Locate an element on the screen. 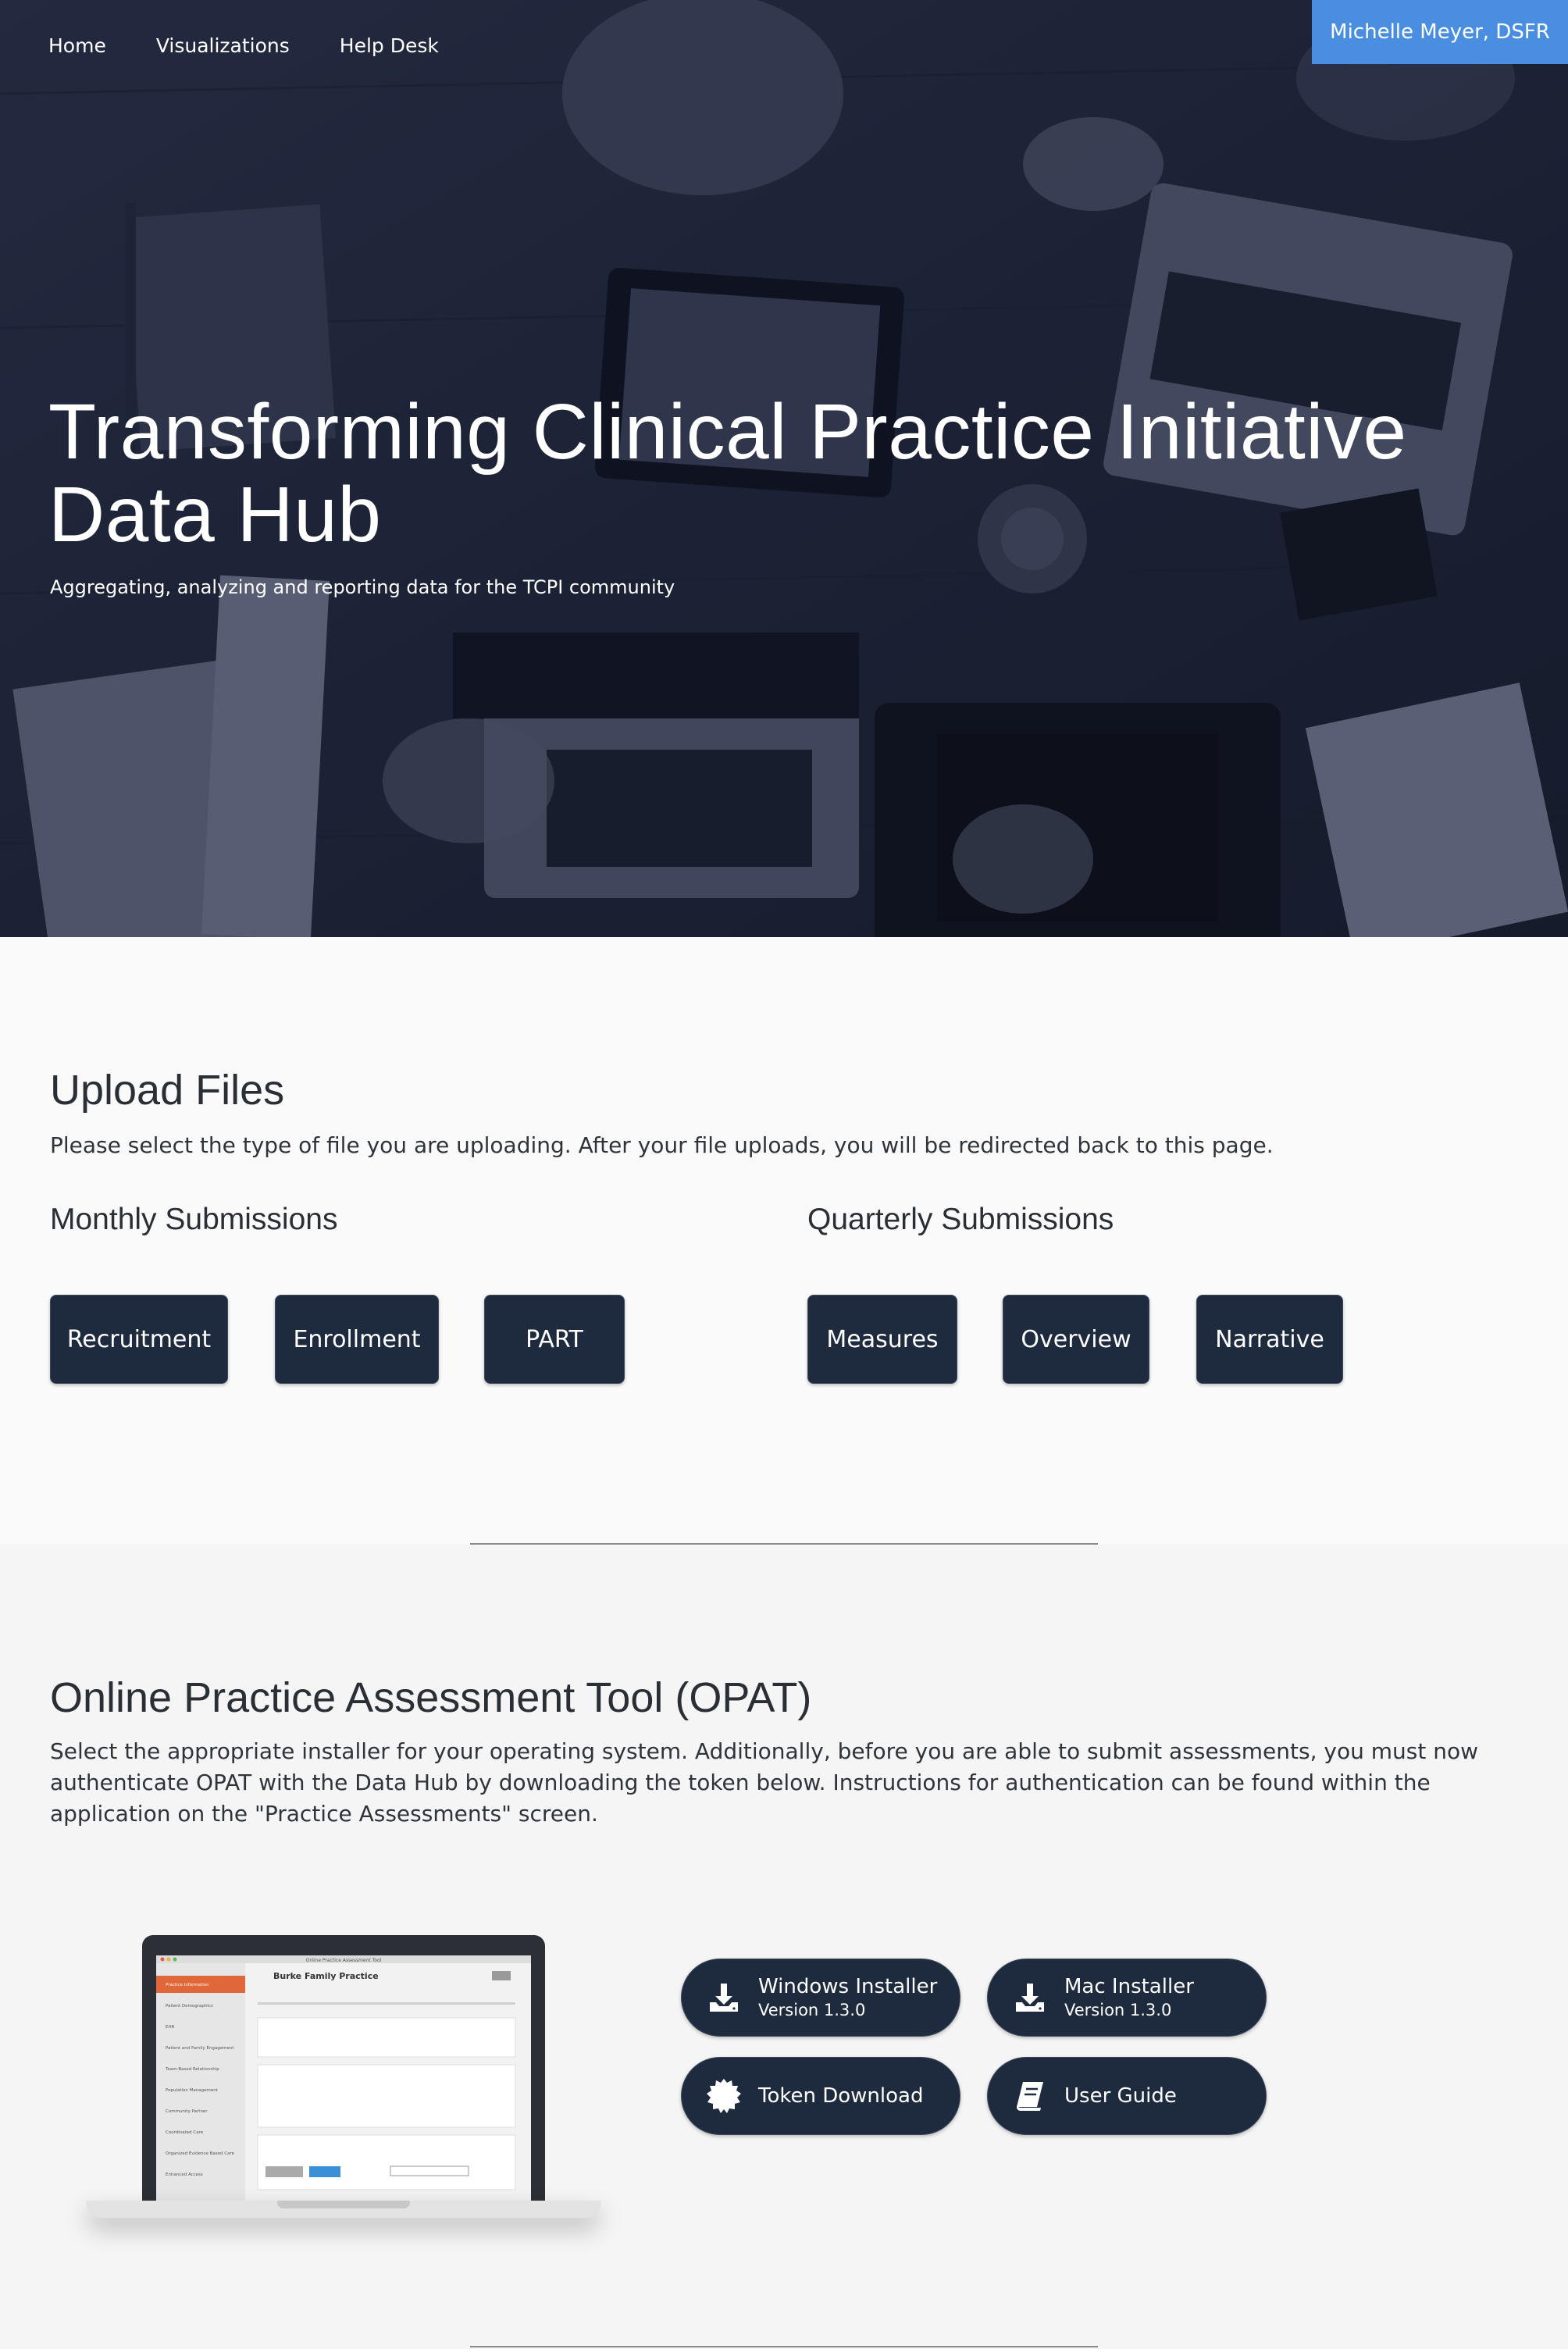 Image resolution: width=1568 pixels, height=2349 pixels. windows-installer-label: Windows Installer is located at coordinates (848, 1987).